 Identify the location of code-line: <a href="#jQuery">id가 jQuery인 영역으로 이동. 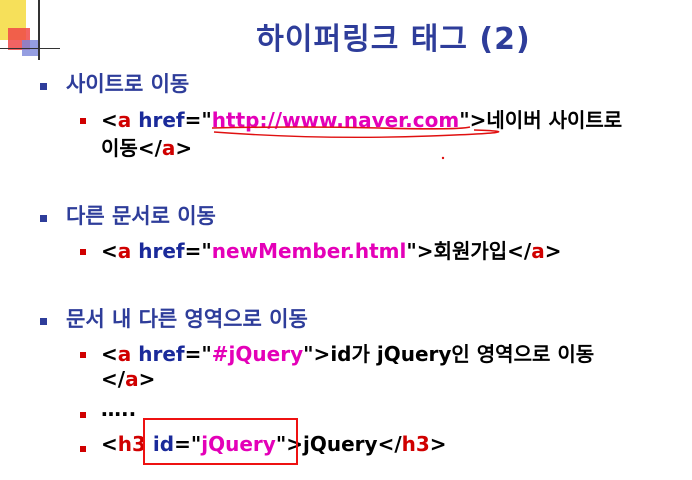
(347, 352).